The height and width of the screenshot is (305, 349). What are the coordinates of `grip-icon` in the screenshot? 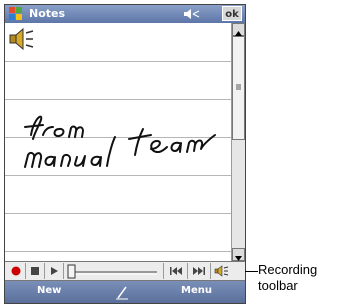 It's located at (238, 87).